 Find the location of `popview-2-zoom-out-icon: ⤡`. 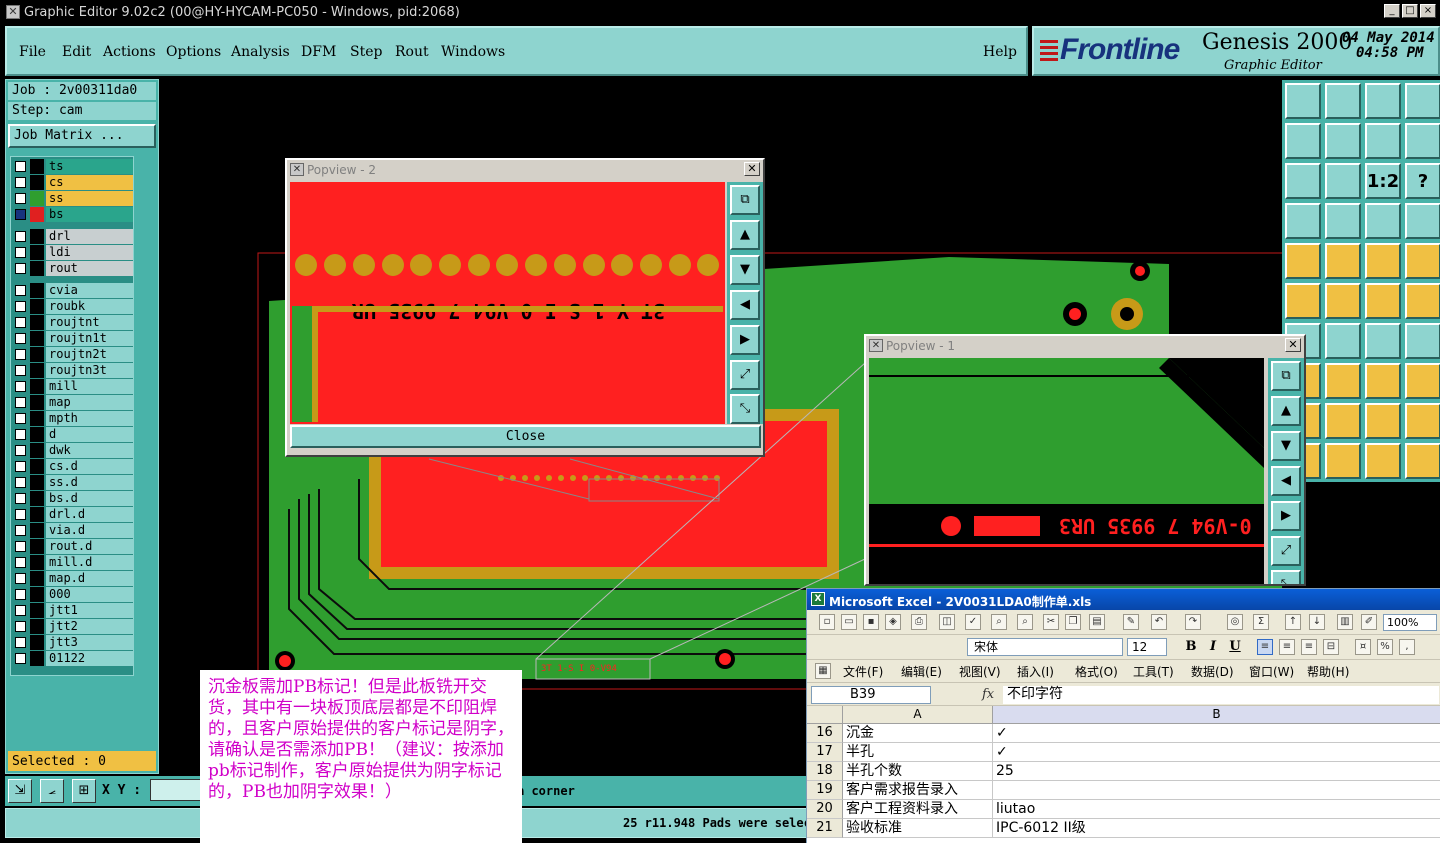

popview-2-zoom-out-icon: ⤡ is located at coordinates (745, 409).